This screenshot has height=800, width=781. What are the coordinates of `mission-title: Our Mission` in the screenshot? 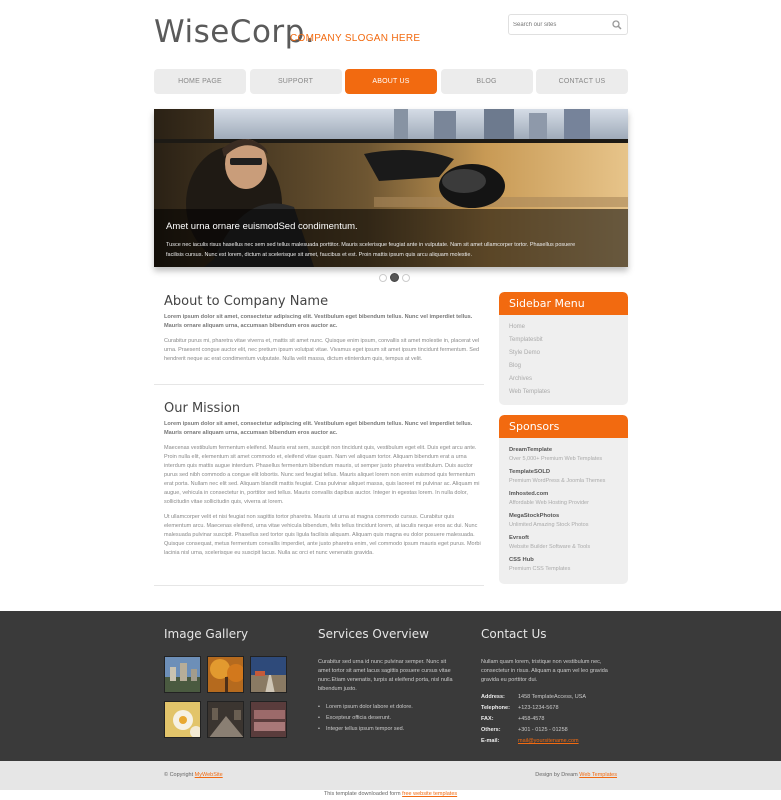 It's located at (202, 408).